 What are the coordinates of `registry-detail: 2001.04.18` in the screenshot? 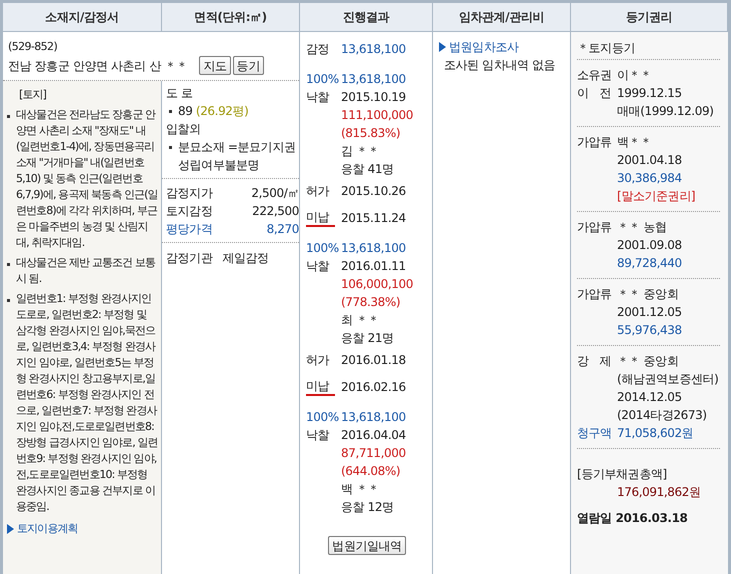 It's located at (649, 160).